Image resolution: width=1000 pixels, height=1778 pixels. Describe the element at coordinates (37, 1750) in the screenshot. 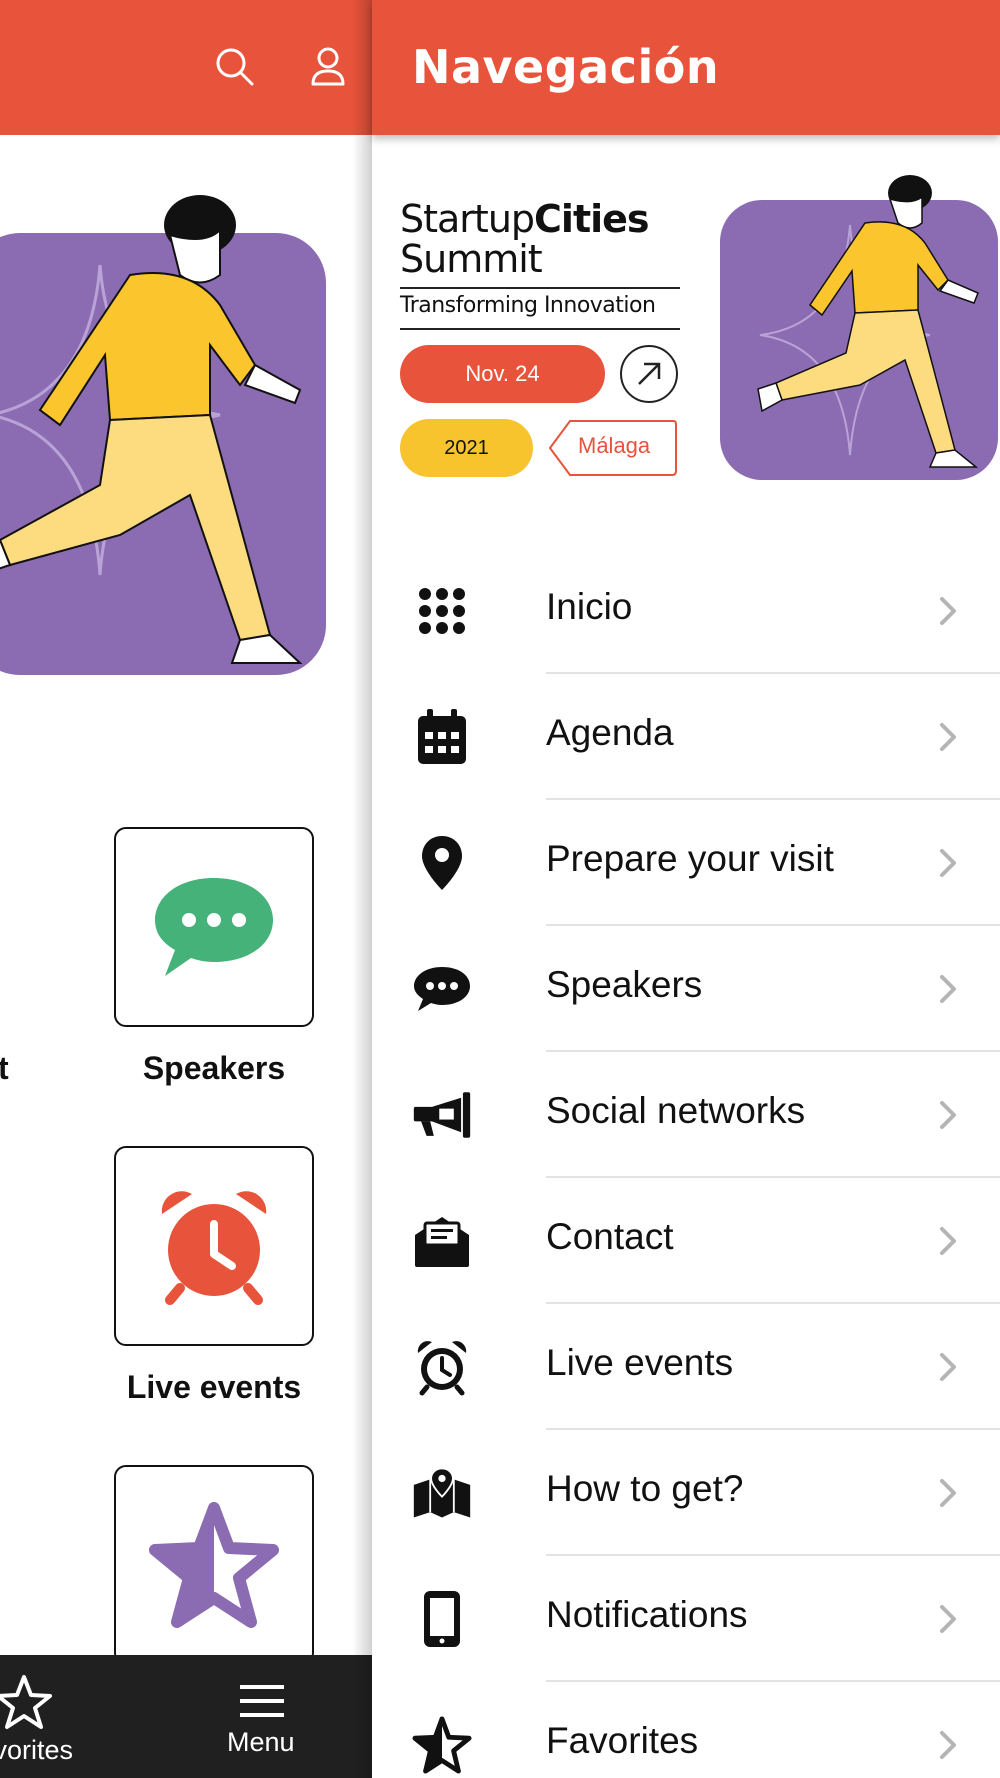

I see `tab-favorites-label: Favorites` at that location.